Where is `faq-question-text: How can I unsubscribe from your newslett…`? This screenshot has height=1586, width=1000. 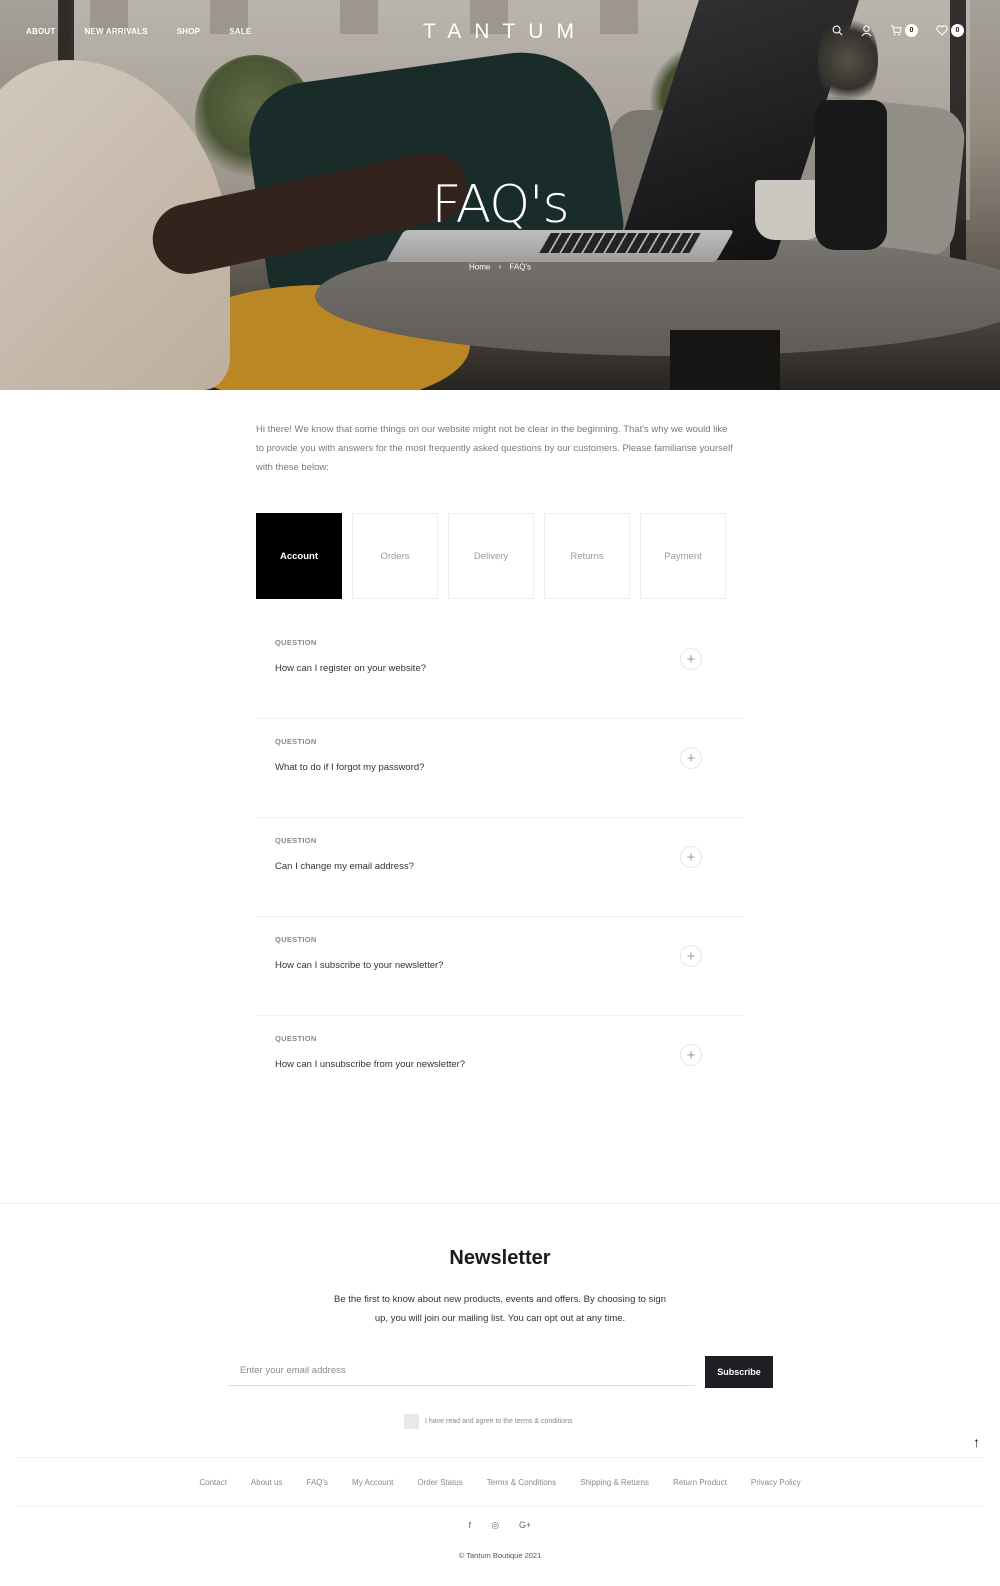
faq-question-text: How can I unsubscribe from your newslett… is located at coordinates (370, 1064).